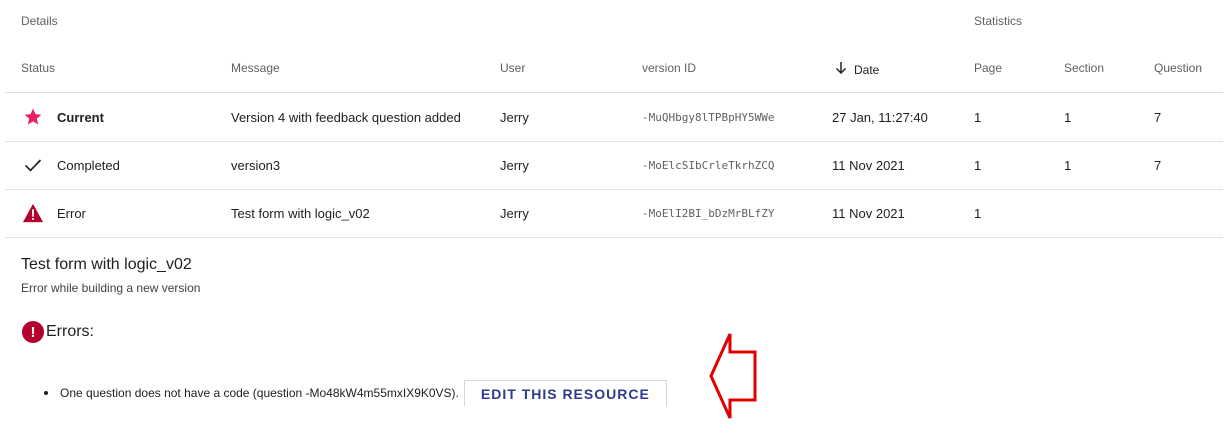 Image resolution: width=1224 pixels, height=443 pixels. Describe the element at coordinates (880, 117) in the screenshot. I see `date-cell: 27 Jan, 11:27:40` at that location.